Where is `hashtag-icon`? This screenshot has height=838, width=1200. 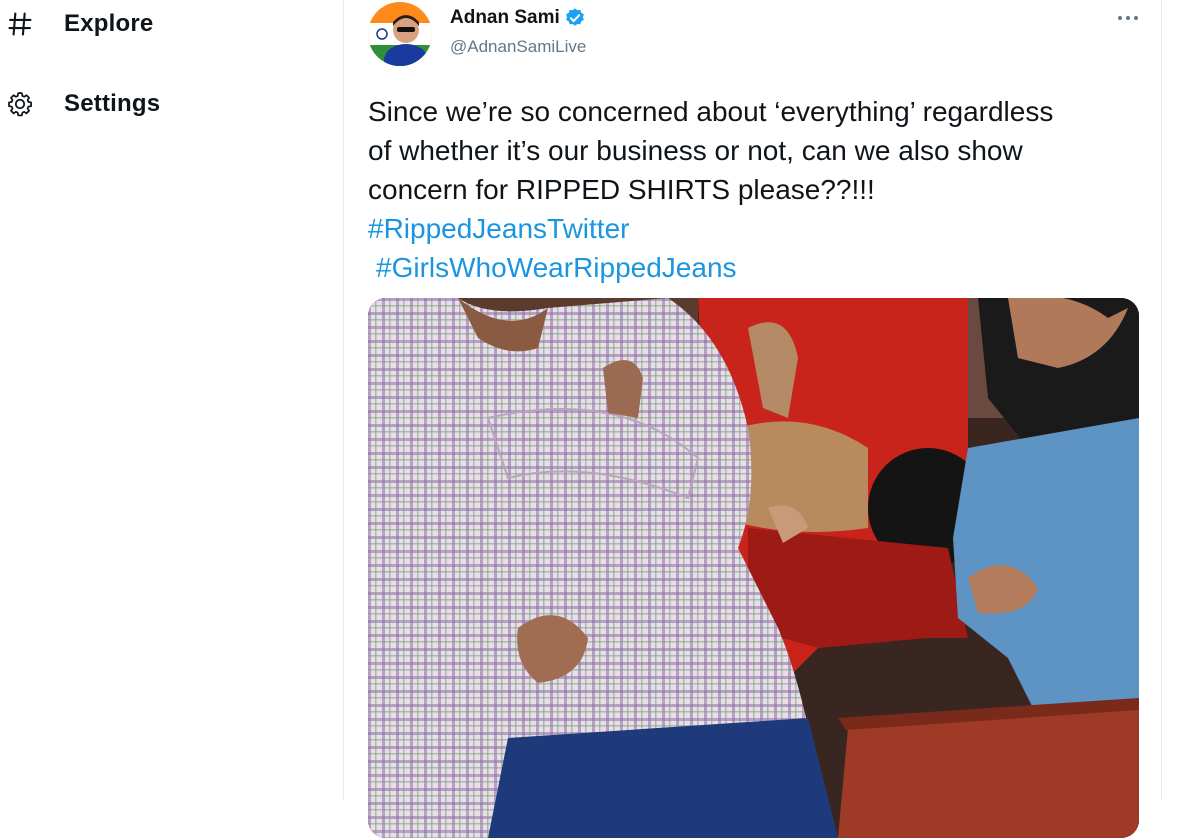
hashtag-icon is located at coordinates (20, 24).